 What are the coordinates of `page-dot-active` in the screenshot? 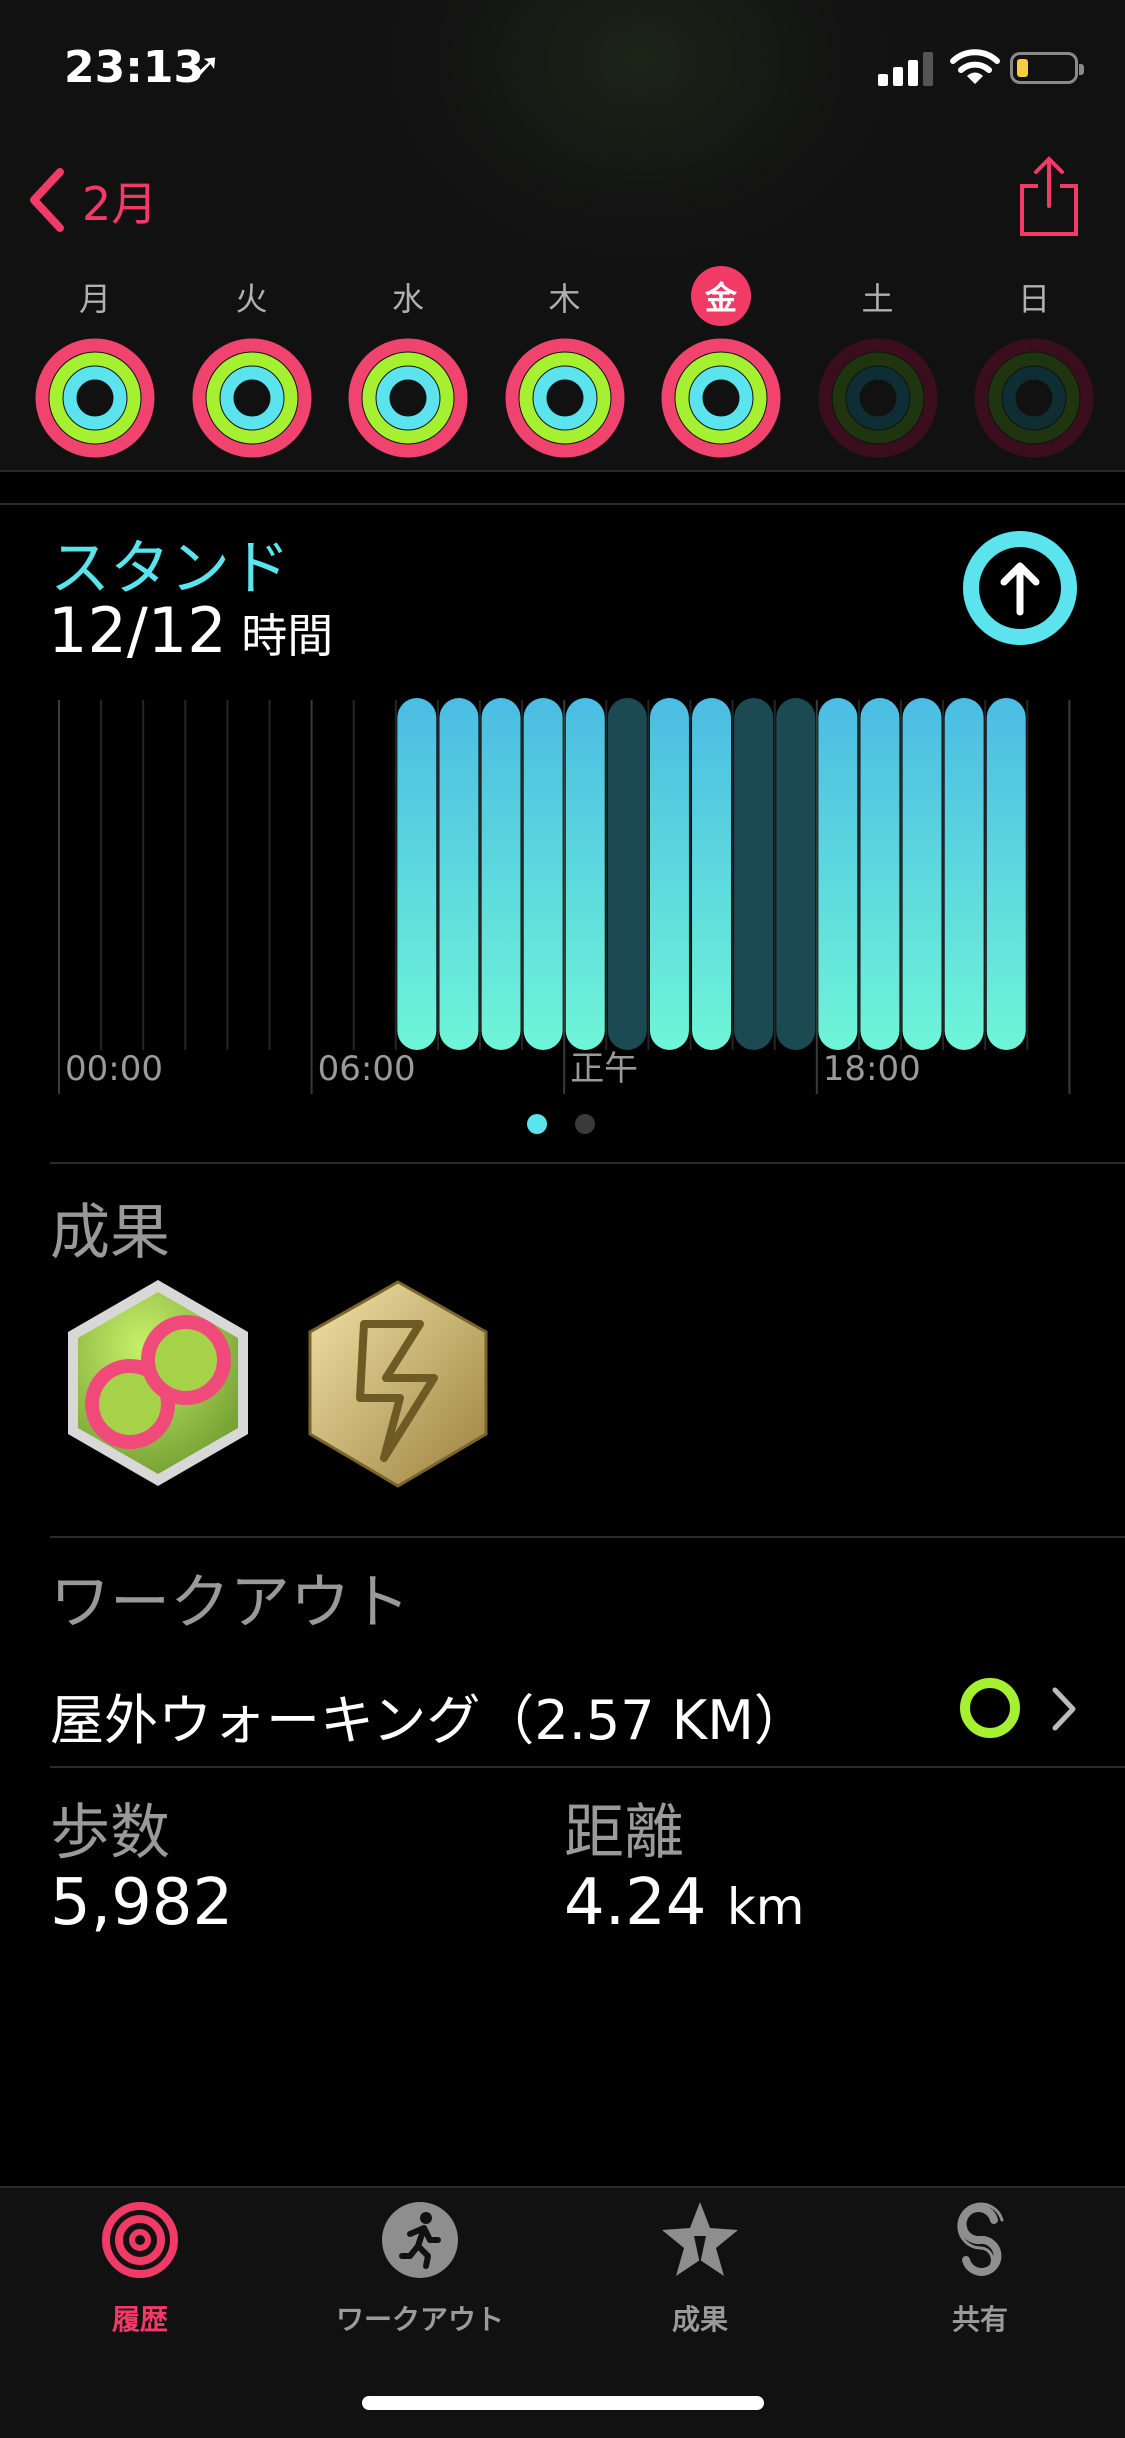 It's located at (537, 1124).